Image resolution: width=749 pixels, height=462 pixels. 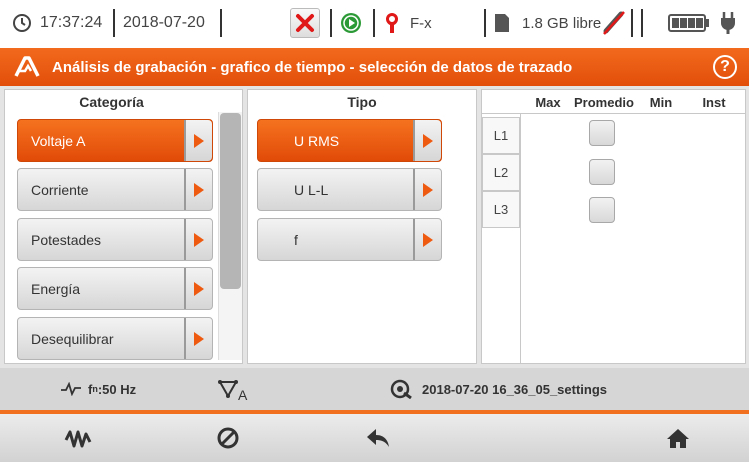 I want to click on back-arrow-icon, so click(x=378, y=438).